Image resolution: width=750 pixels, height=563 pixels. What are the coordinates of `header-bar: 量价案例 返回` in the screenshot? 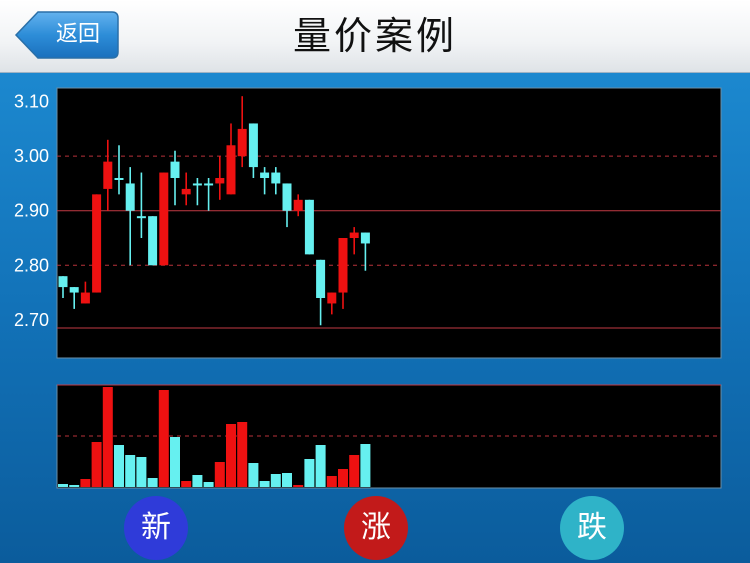 It's located at (375, 36).